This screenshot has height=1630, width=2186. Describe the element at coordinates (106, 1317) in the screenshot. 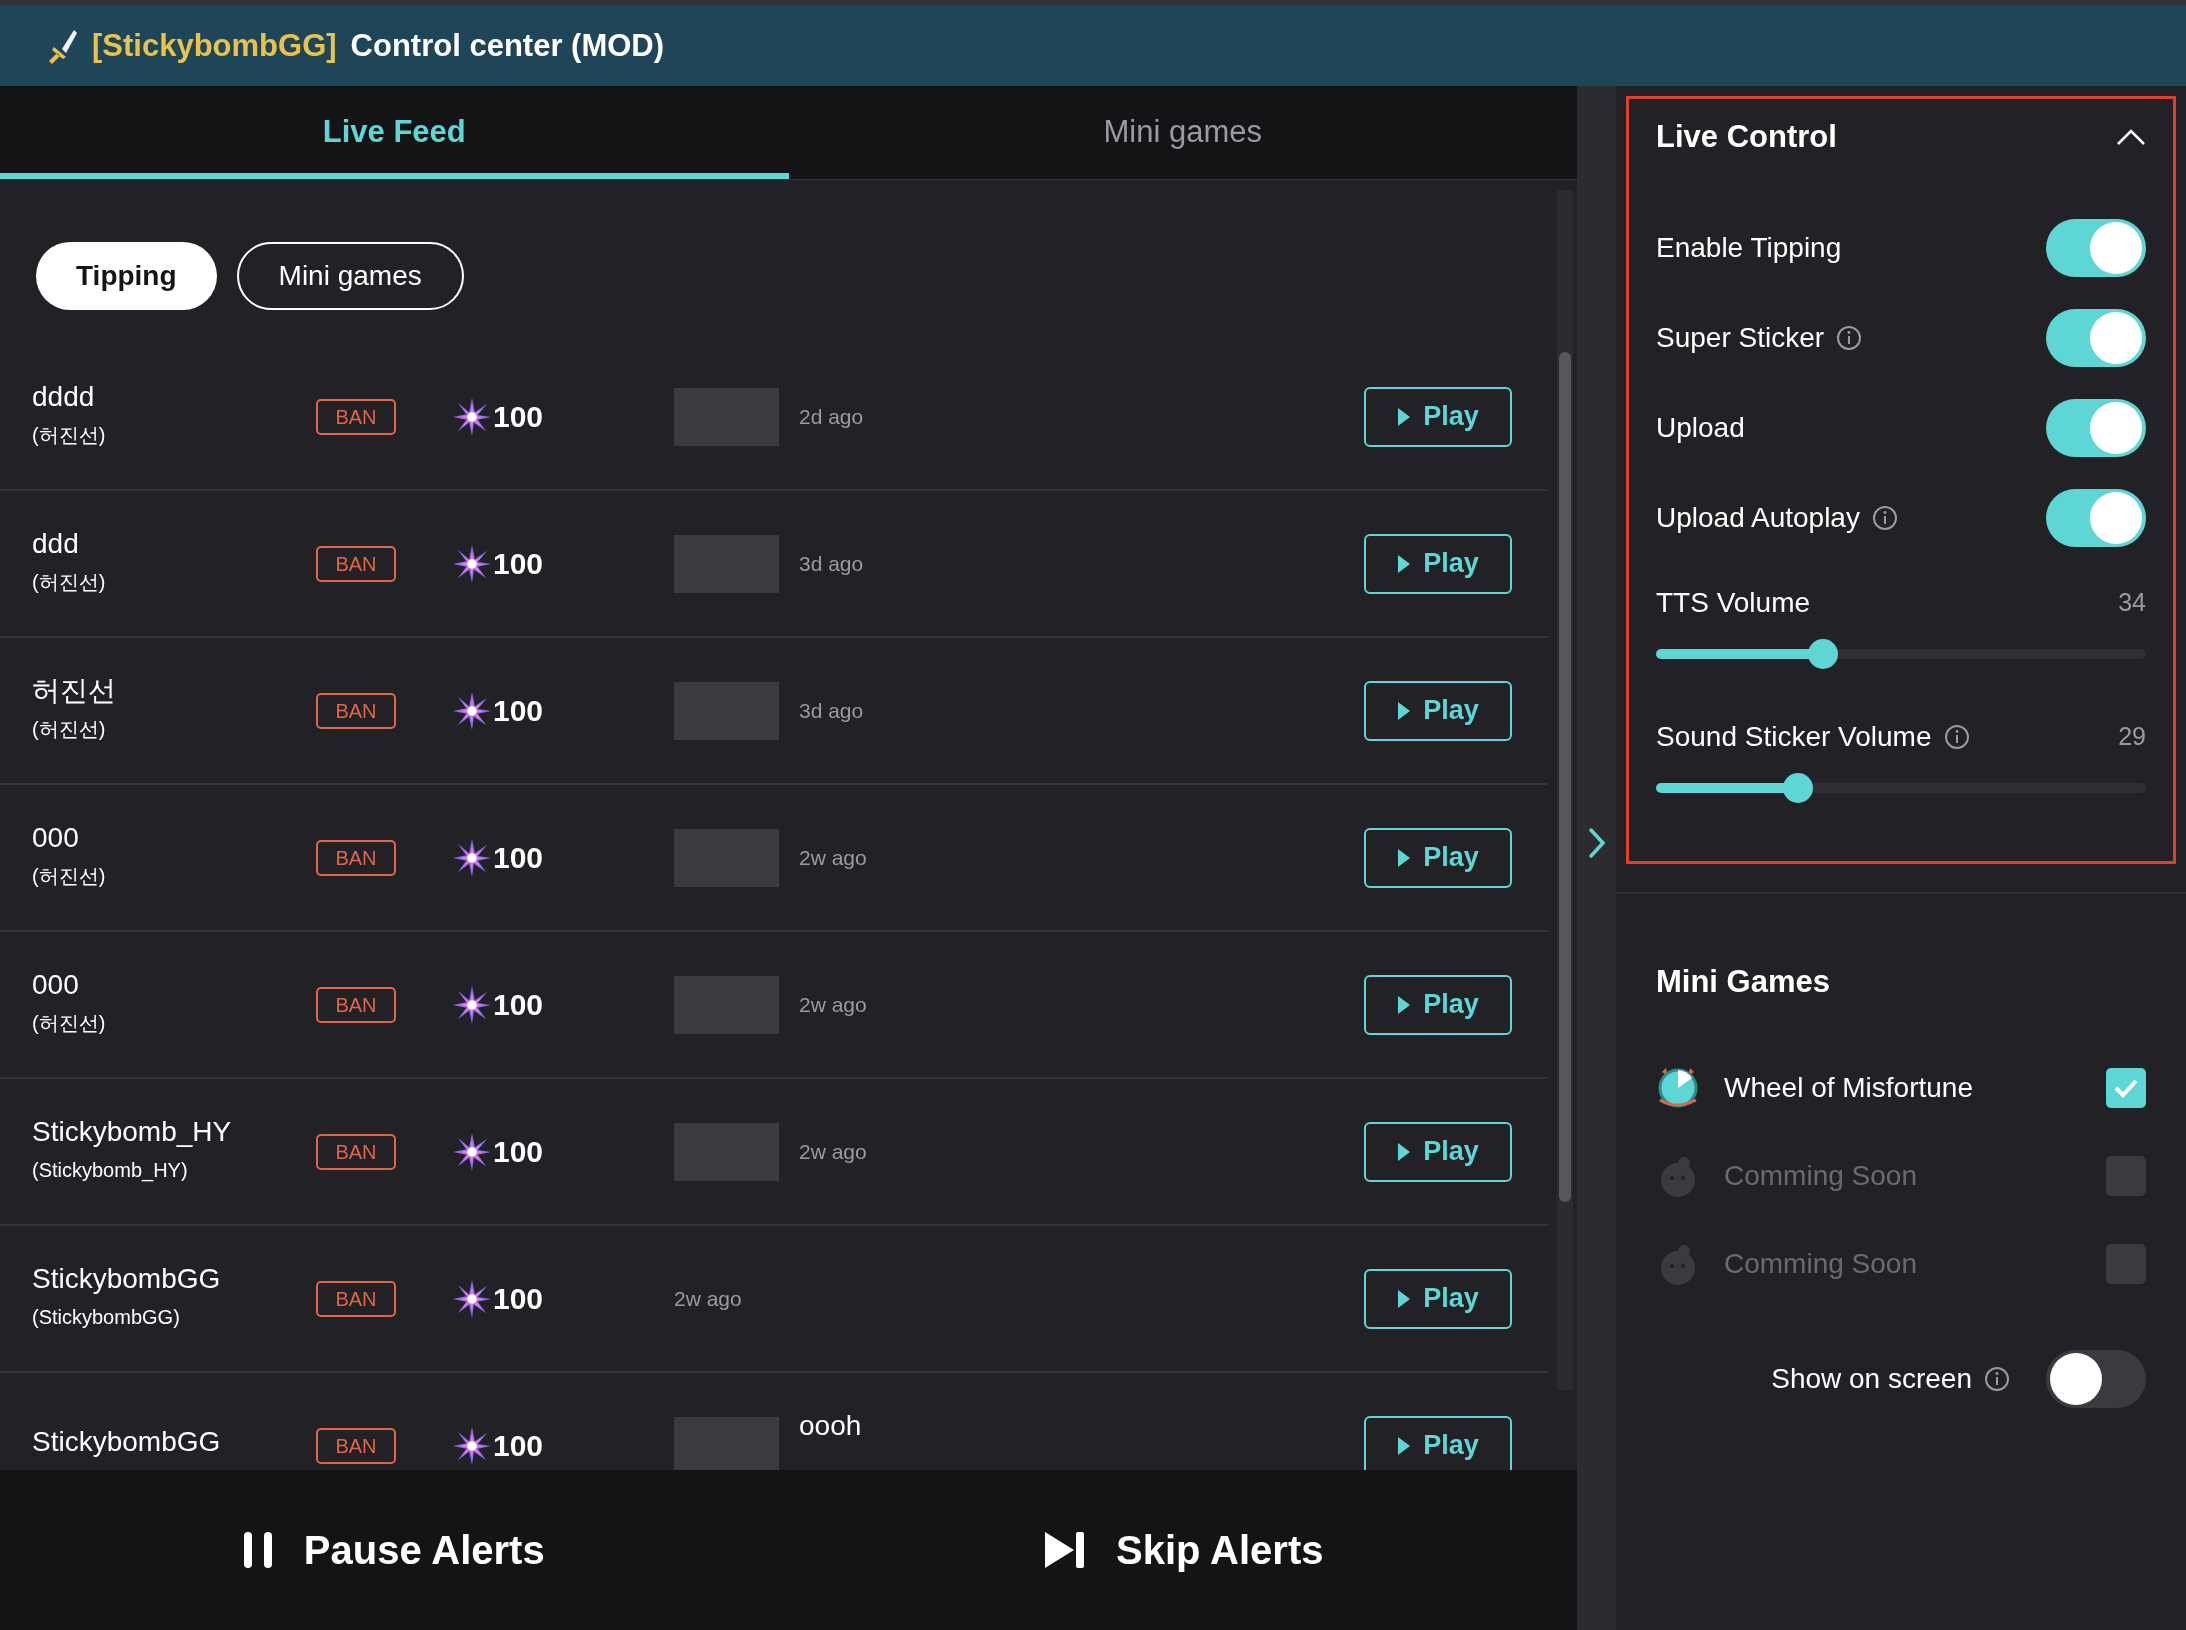

I see `user-handle: (StickybombGG)` at that location.